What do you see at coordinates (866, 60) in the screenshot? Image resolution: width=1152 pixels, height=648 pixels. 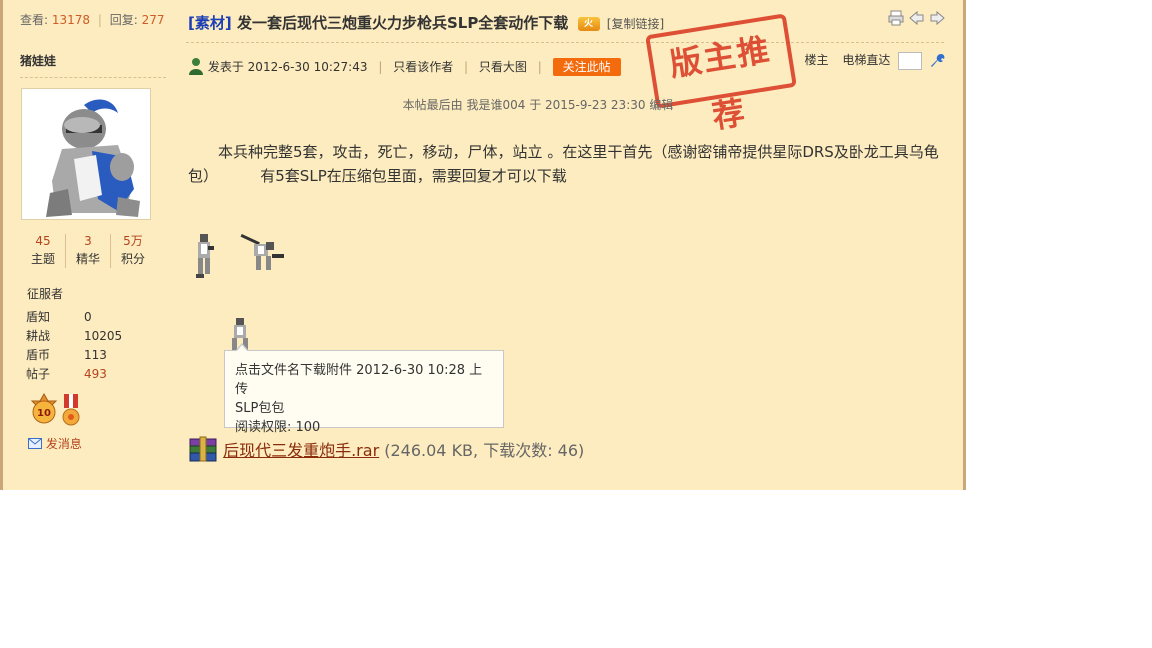 I see `jump-label: 电梯直达` at bounding box center [866, 60].